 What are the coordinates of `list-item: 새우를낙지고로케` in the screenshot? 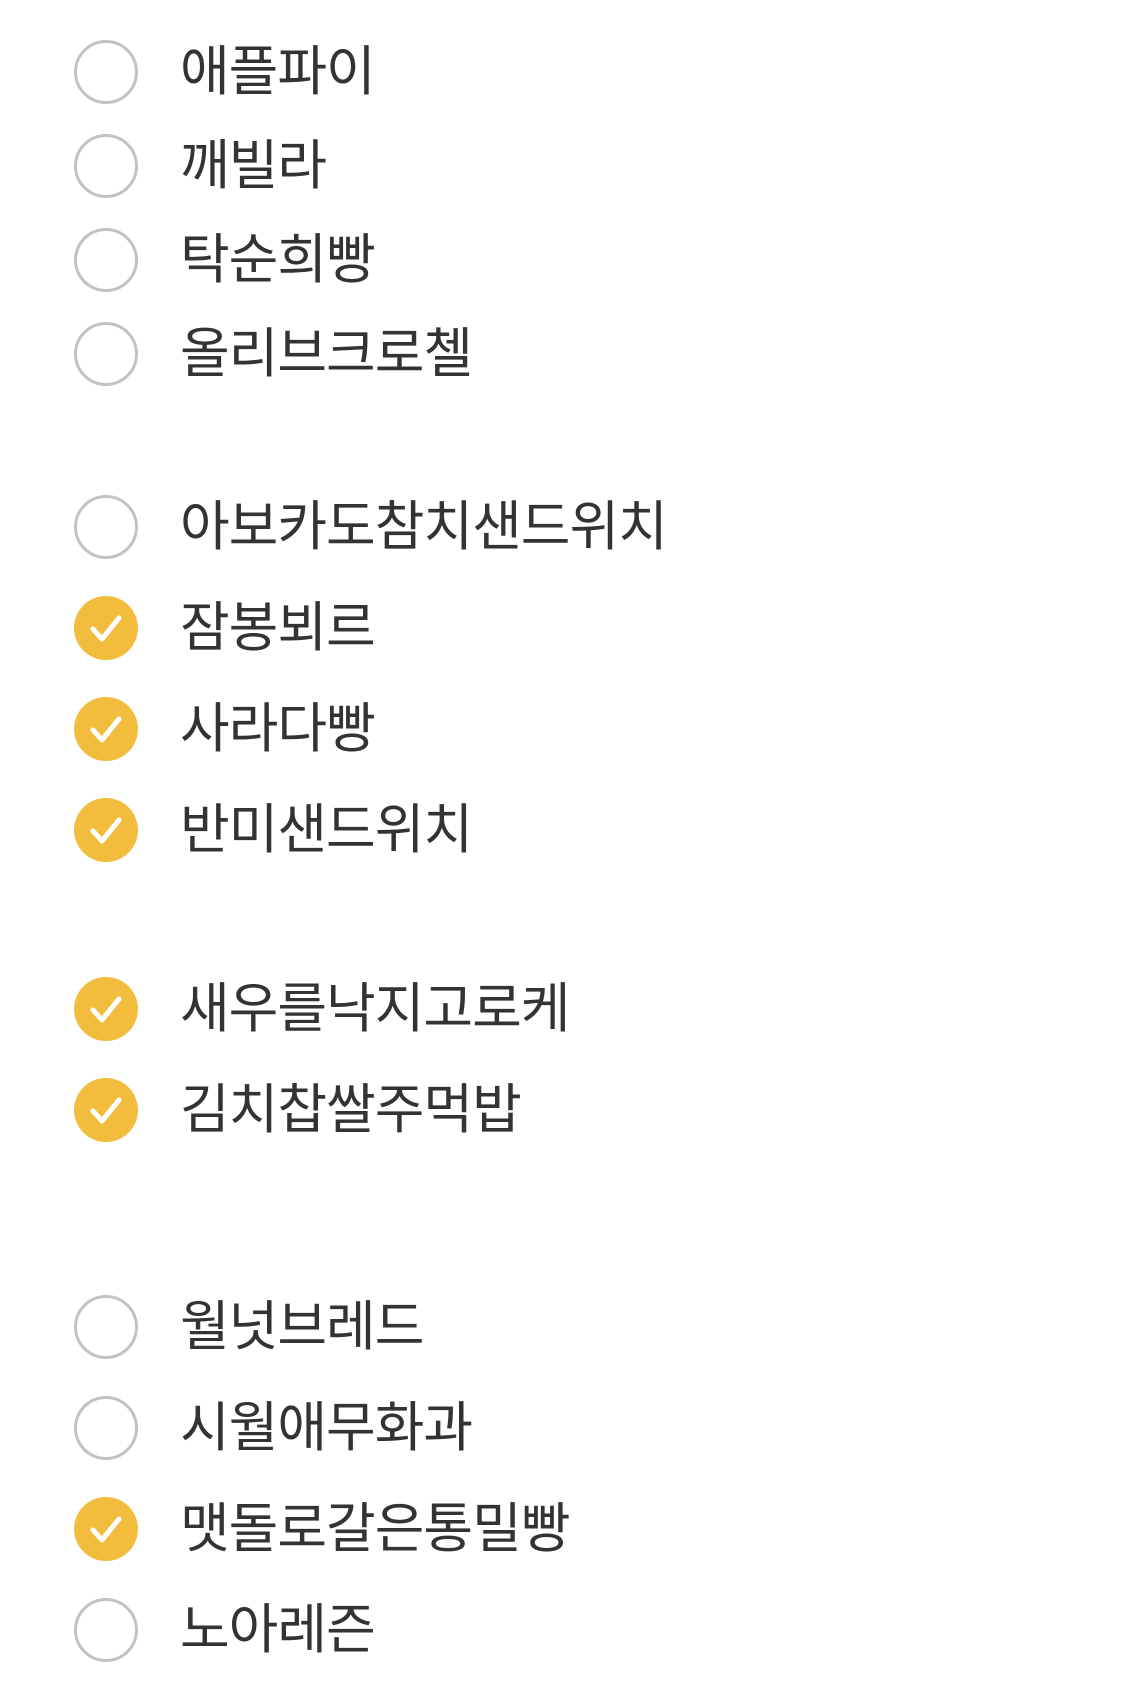 It's located at (574, 1009).